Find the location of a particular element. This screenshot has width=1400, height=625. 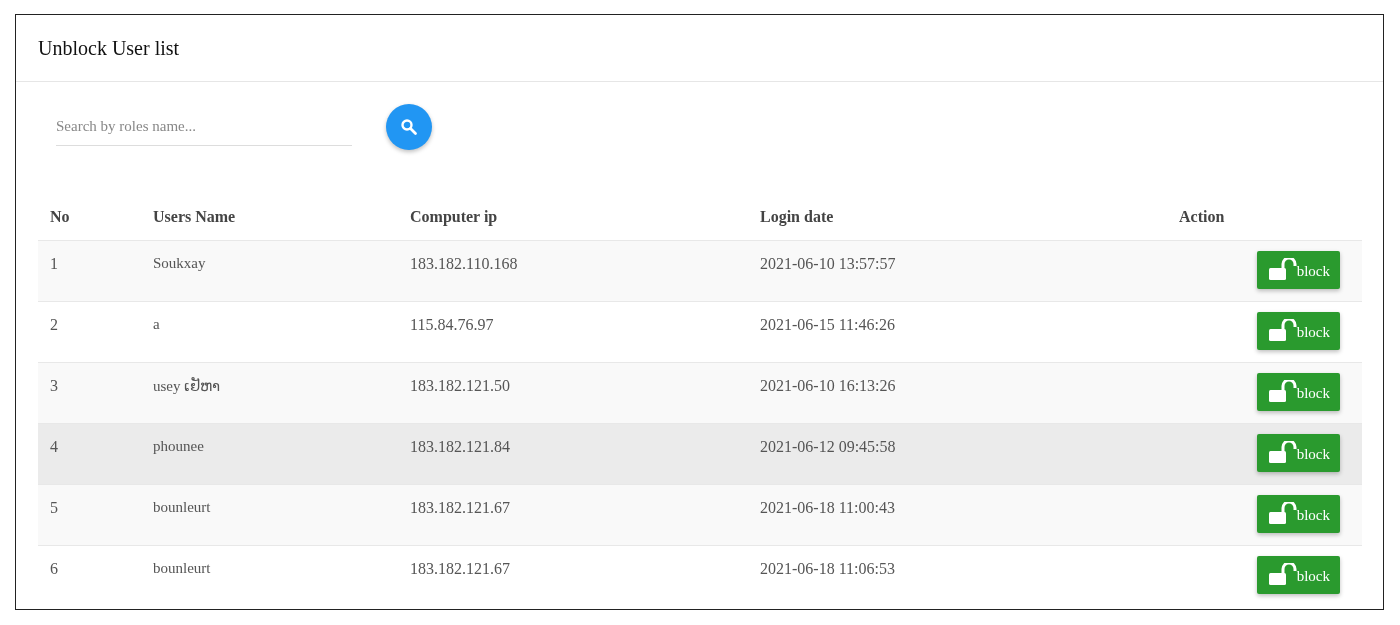

table-cell: 6 is located at coordinates (89, 576).